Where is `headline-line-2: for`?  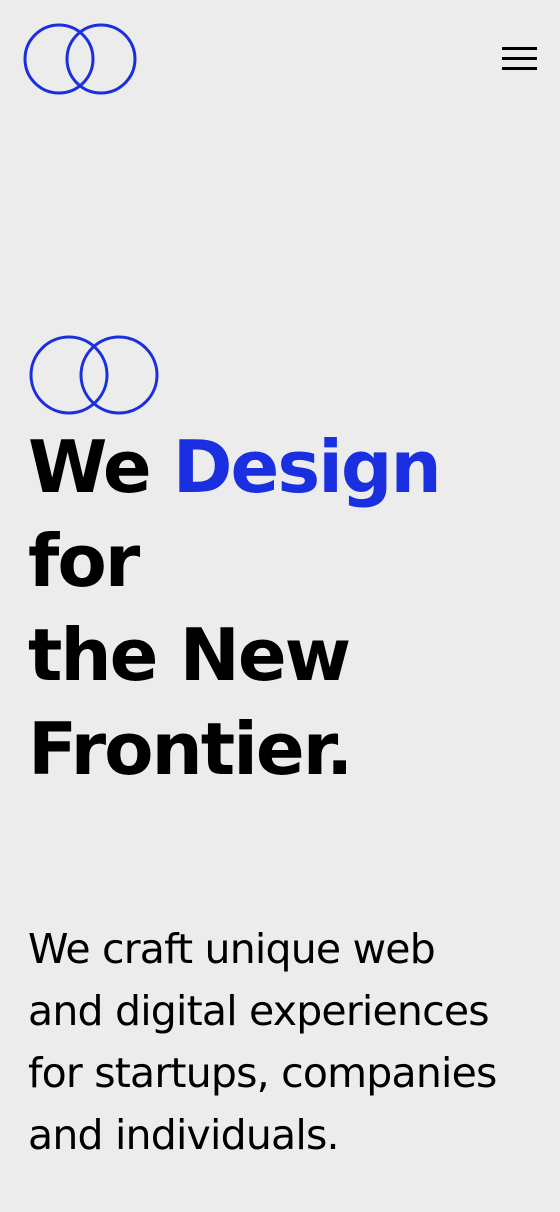 headline-line-2: for is located at coordinates (84, 561).